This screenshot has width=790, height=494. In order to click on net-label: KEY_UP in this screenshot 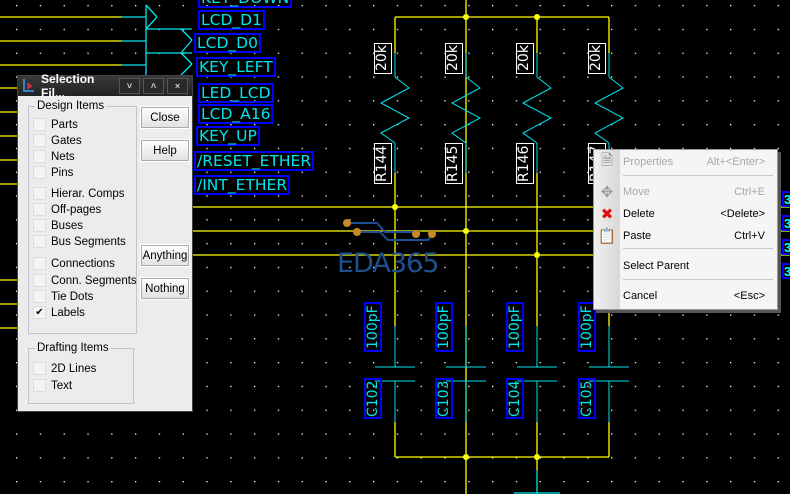, I will do `click(228, 136)`.